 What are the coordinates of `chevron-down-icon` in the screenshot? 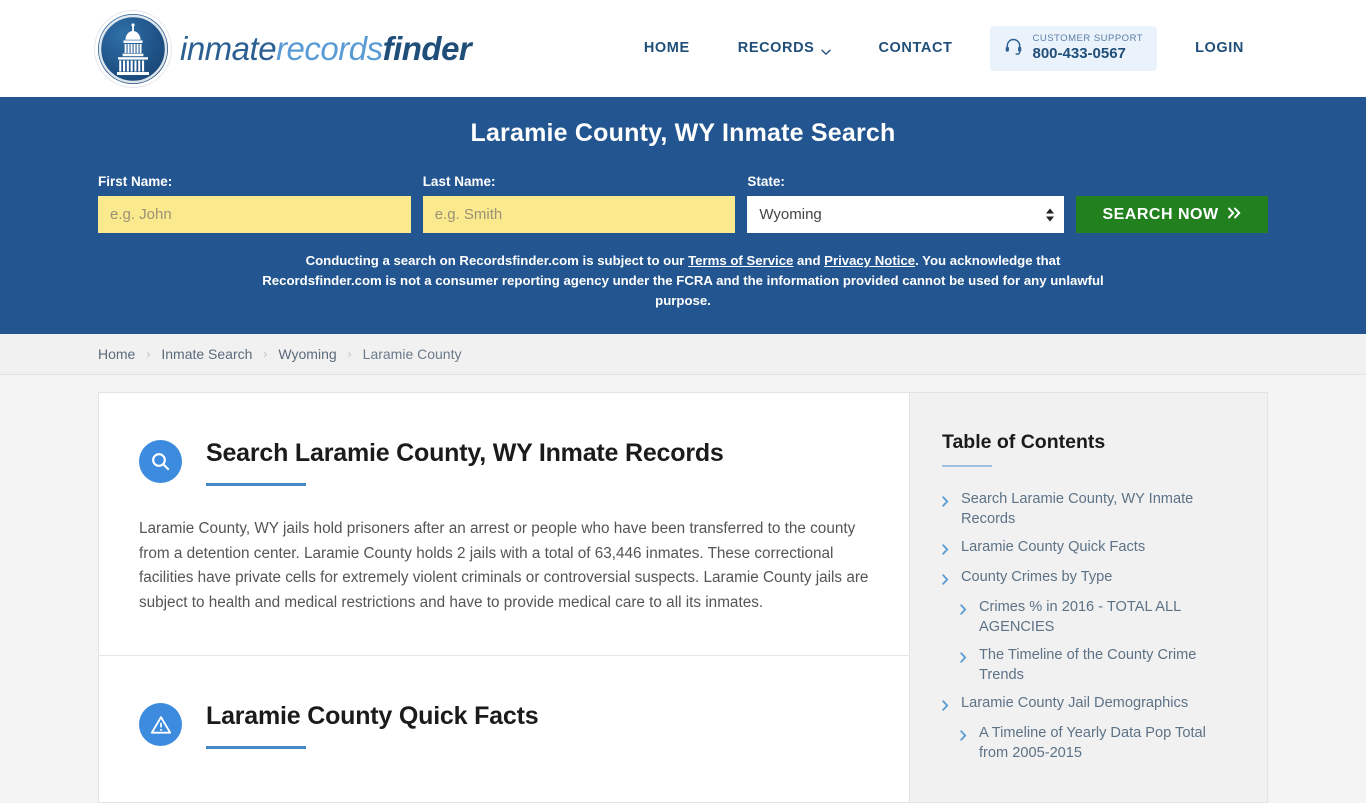 It's located at (826, 50).